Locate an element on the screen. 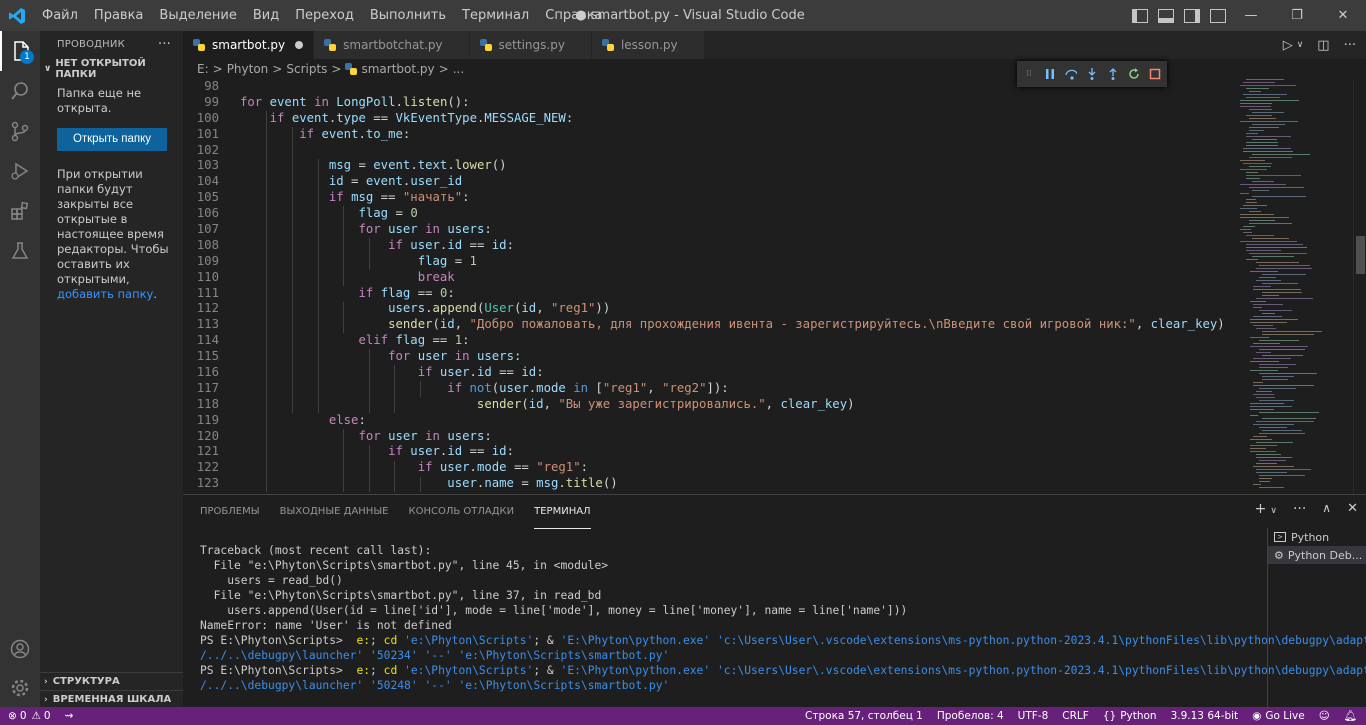  step-over-icon is located at coordinates (1071, 74).